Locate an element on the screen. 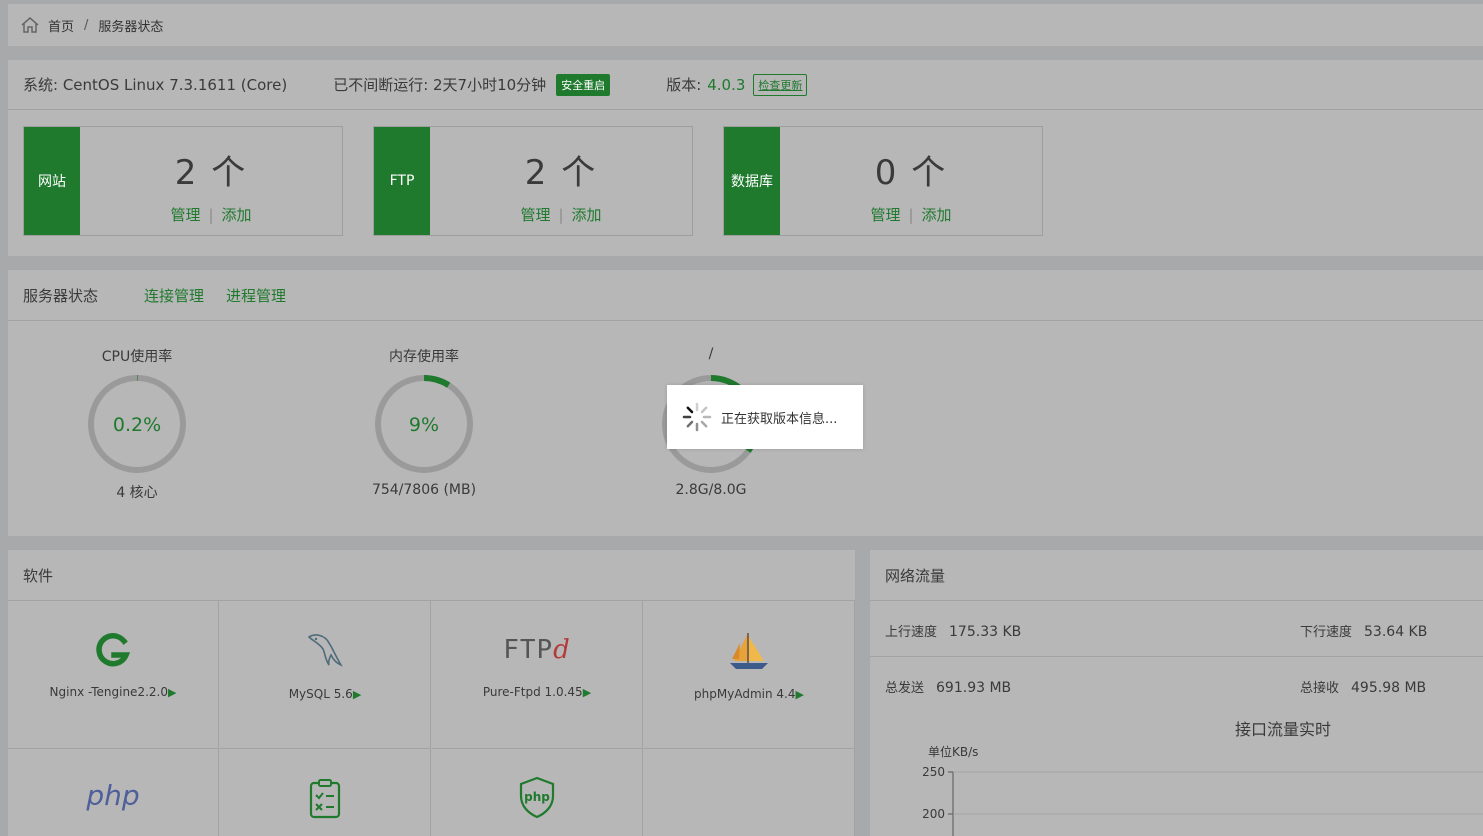 This screenshot has height=836, width=1483. disk-gauge-sub: 2.8G/8.0G is located at coordinates (711, 490).